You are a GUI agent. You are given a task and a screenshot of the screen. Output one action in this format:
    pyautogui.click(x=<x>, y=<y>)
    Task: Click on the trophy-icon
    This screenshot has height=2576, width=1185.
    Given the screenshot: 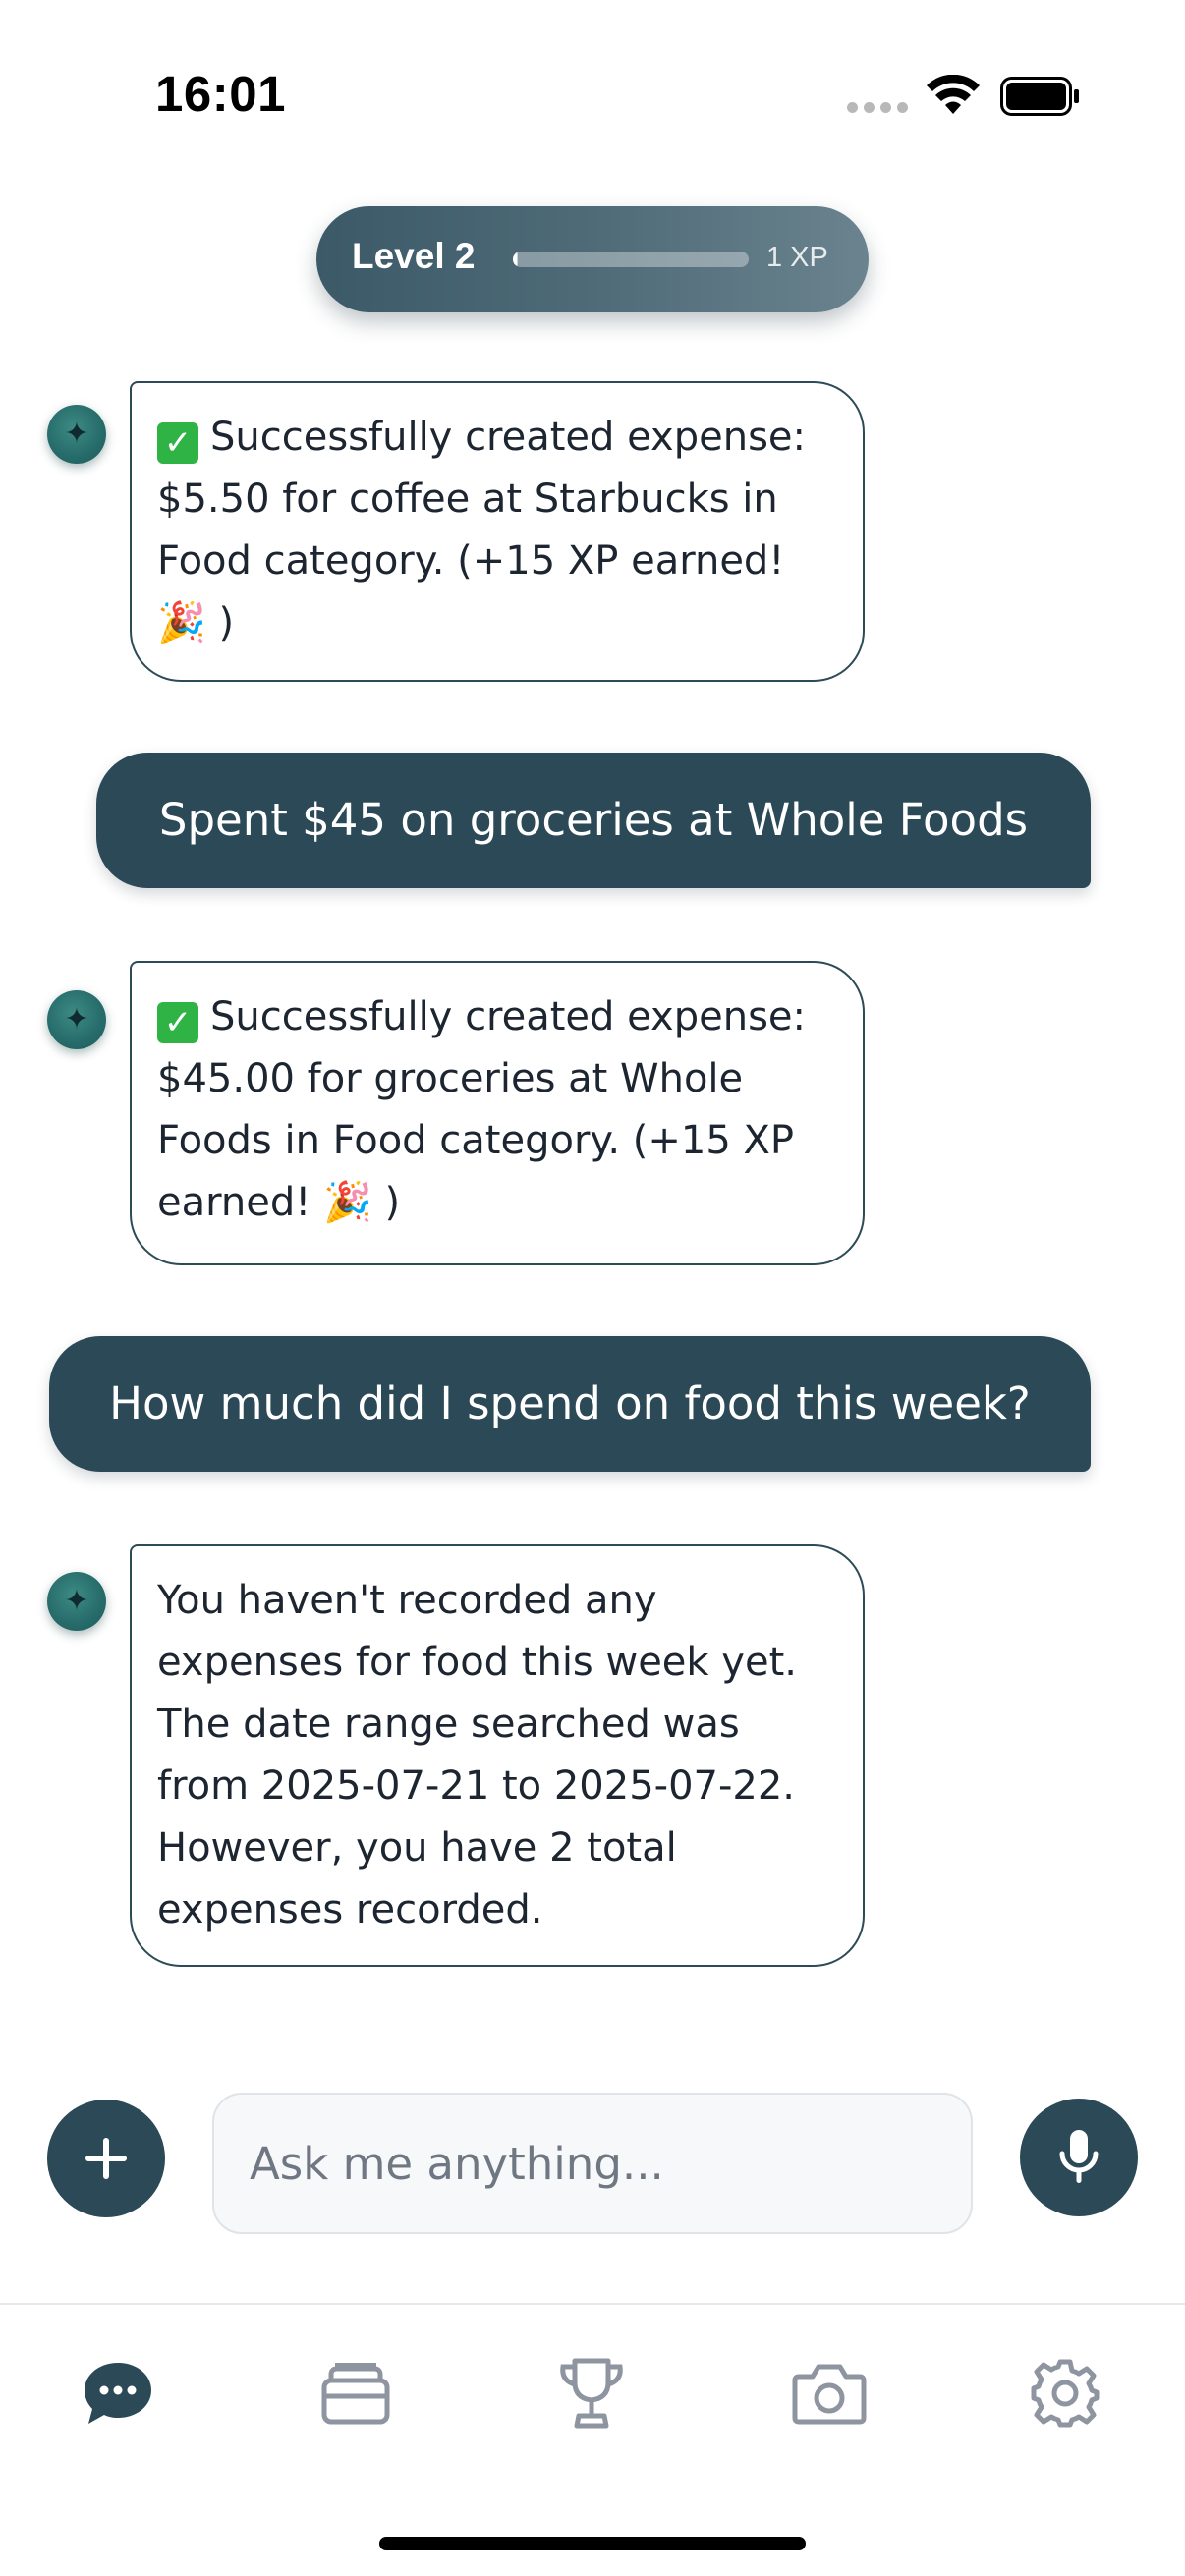 What is the action you would take?
    pyautogui.click(x=592, y=2393)
    